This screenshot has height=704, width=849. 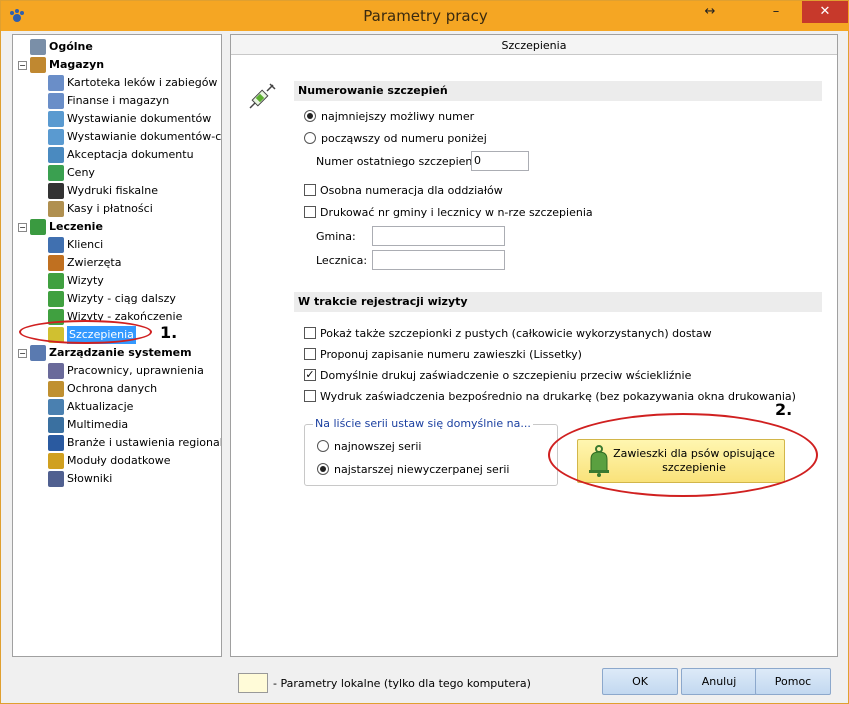 What do you see at coordinates (118, 100) in the screenshot?
I see `tree-item-label: Finanse i magazyn` at bounding box center [118, 100].